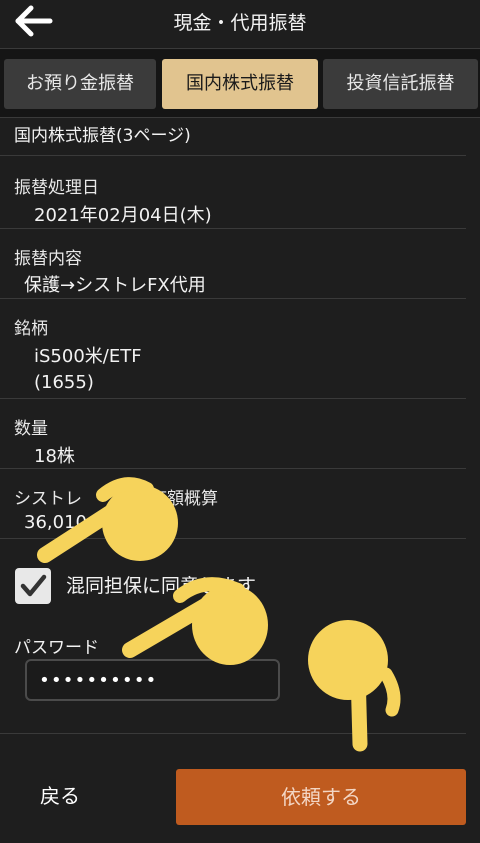  I want to click on submit-request-button: 依頼する, so click(321, 797).